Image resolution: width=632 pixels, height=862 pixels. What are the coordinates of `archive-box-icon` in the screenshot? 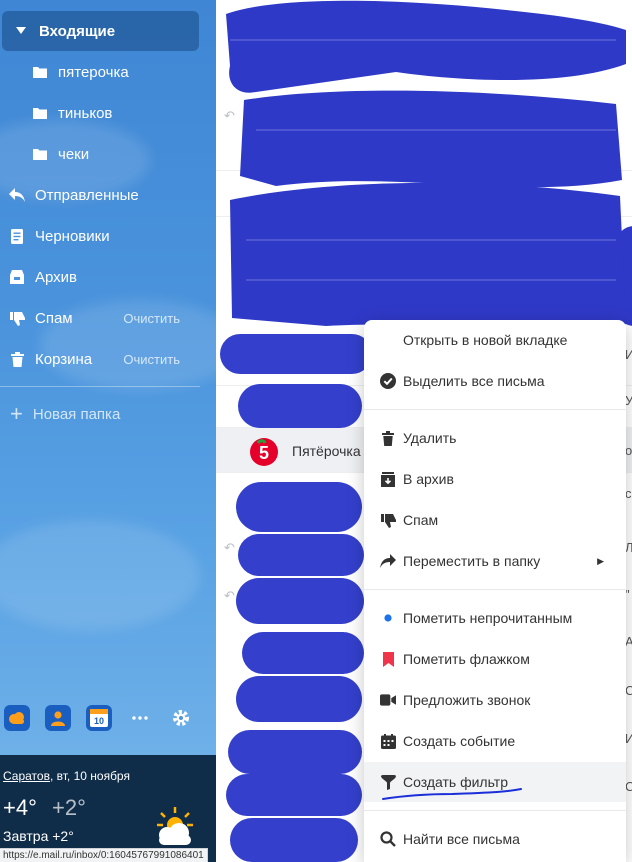 It's located at (388, 479).